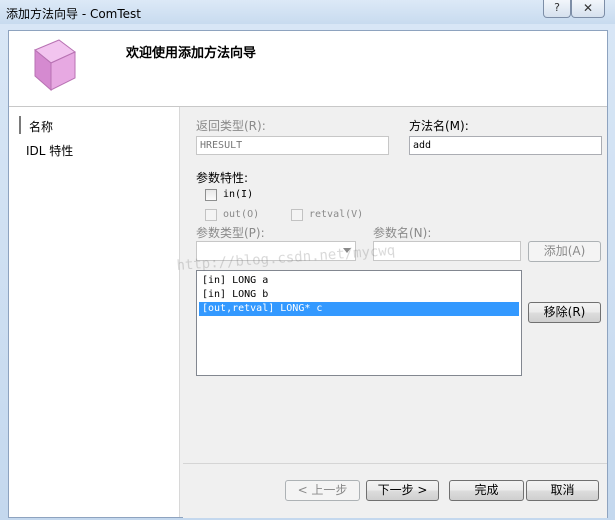 This screenshot has height=520, width=615. I want to click on in-checkbox-label: in(I), so click(238, 194).